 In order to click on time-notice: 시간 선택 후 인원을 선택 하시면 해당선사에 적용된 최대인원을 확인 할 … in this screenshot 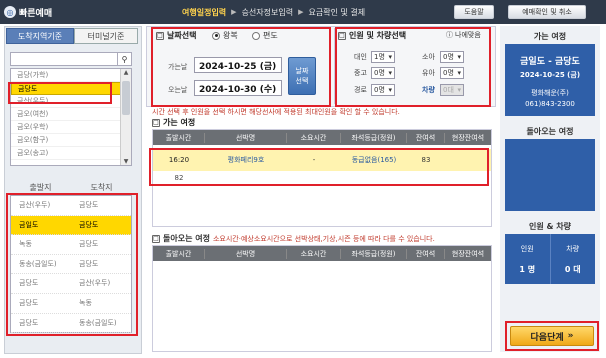, I will do `click(276, 112)`.